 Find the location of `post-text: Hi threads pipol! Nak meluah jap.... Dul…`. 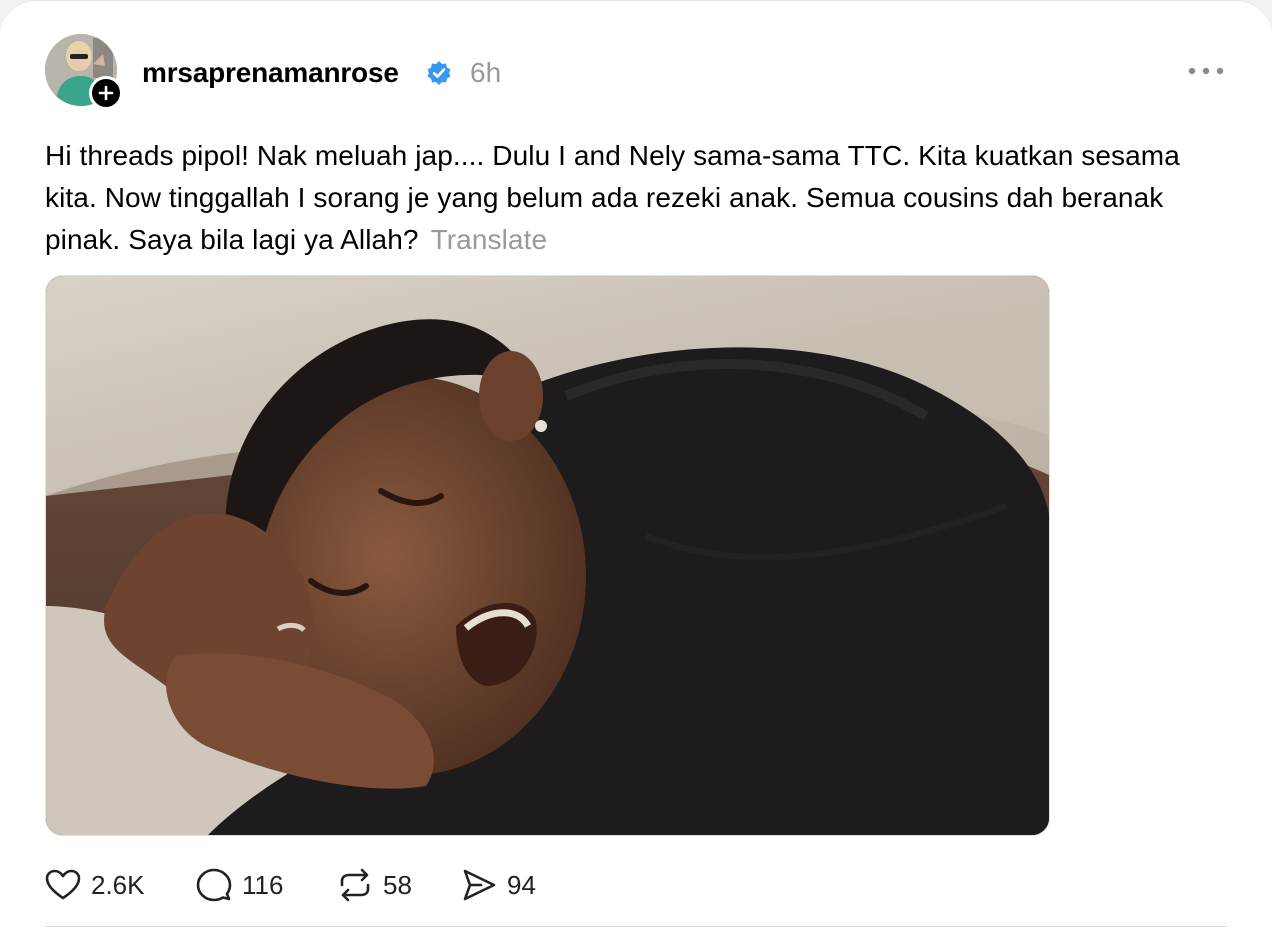

post-text: Hi threads pipol! Nak meluah jap.... Dul… is located at coordinates (612, 197).